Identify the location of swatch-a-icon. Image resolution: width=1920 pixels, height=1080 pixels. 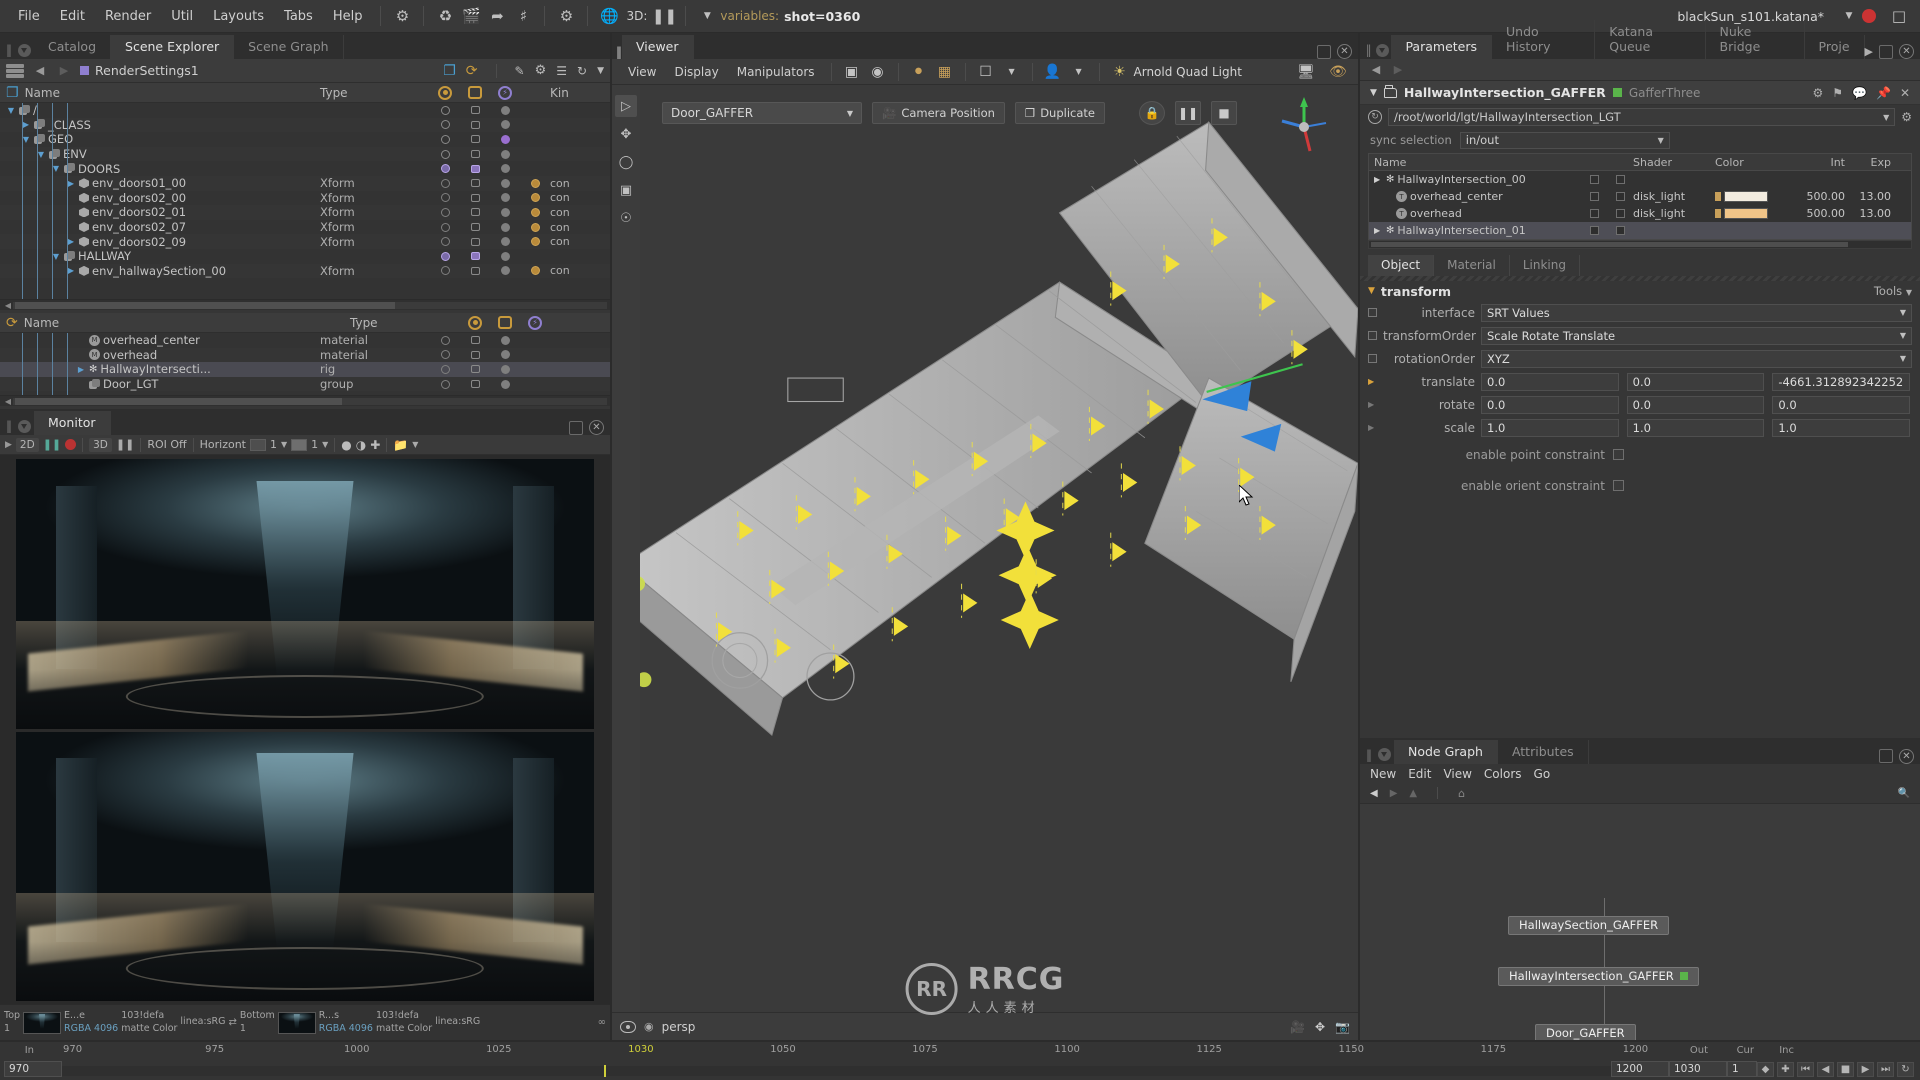
(257, 444).